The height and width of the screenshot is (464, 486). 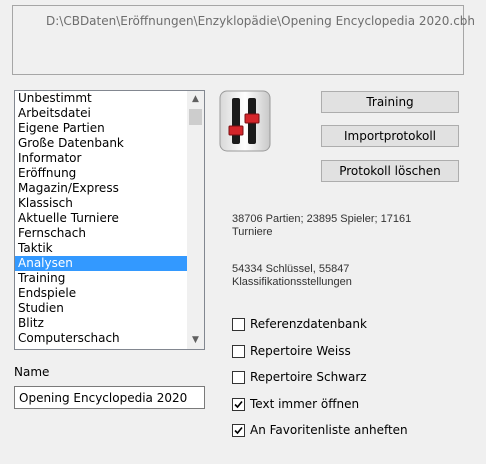 I want to click on name-label: Name, so click(x=32, y=372).